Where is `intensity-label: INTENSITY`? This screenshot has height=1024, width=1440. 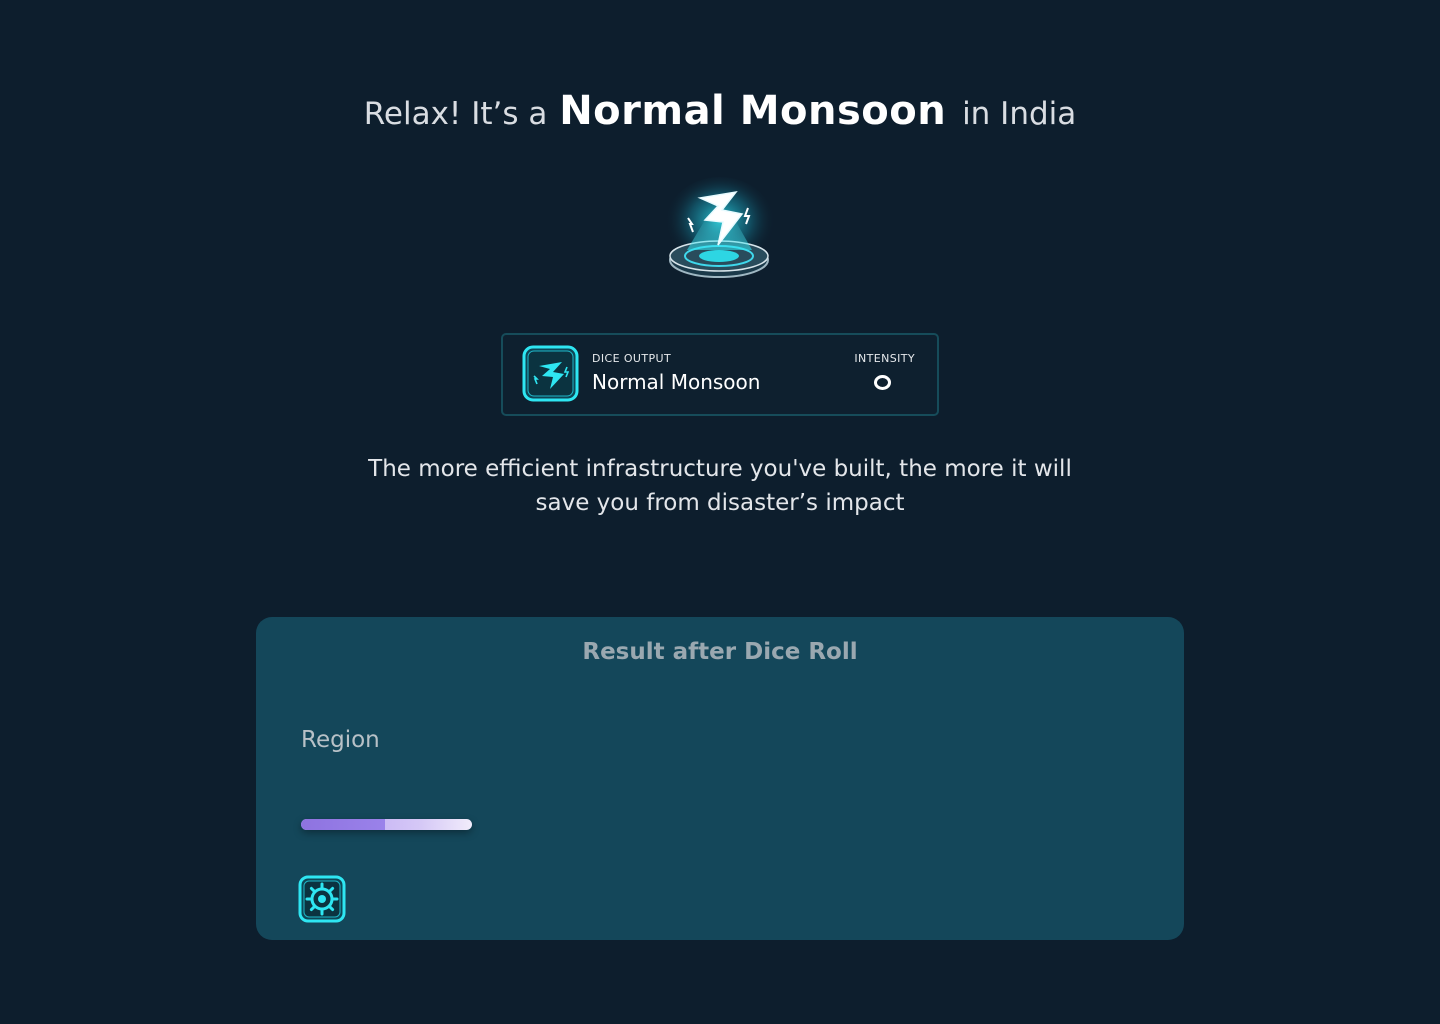 intensity-label: INTENSITY is located at coordinates (884, 358).